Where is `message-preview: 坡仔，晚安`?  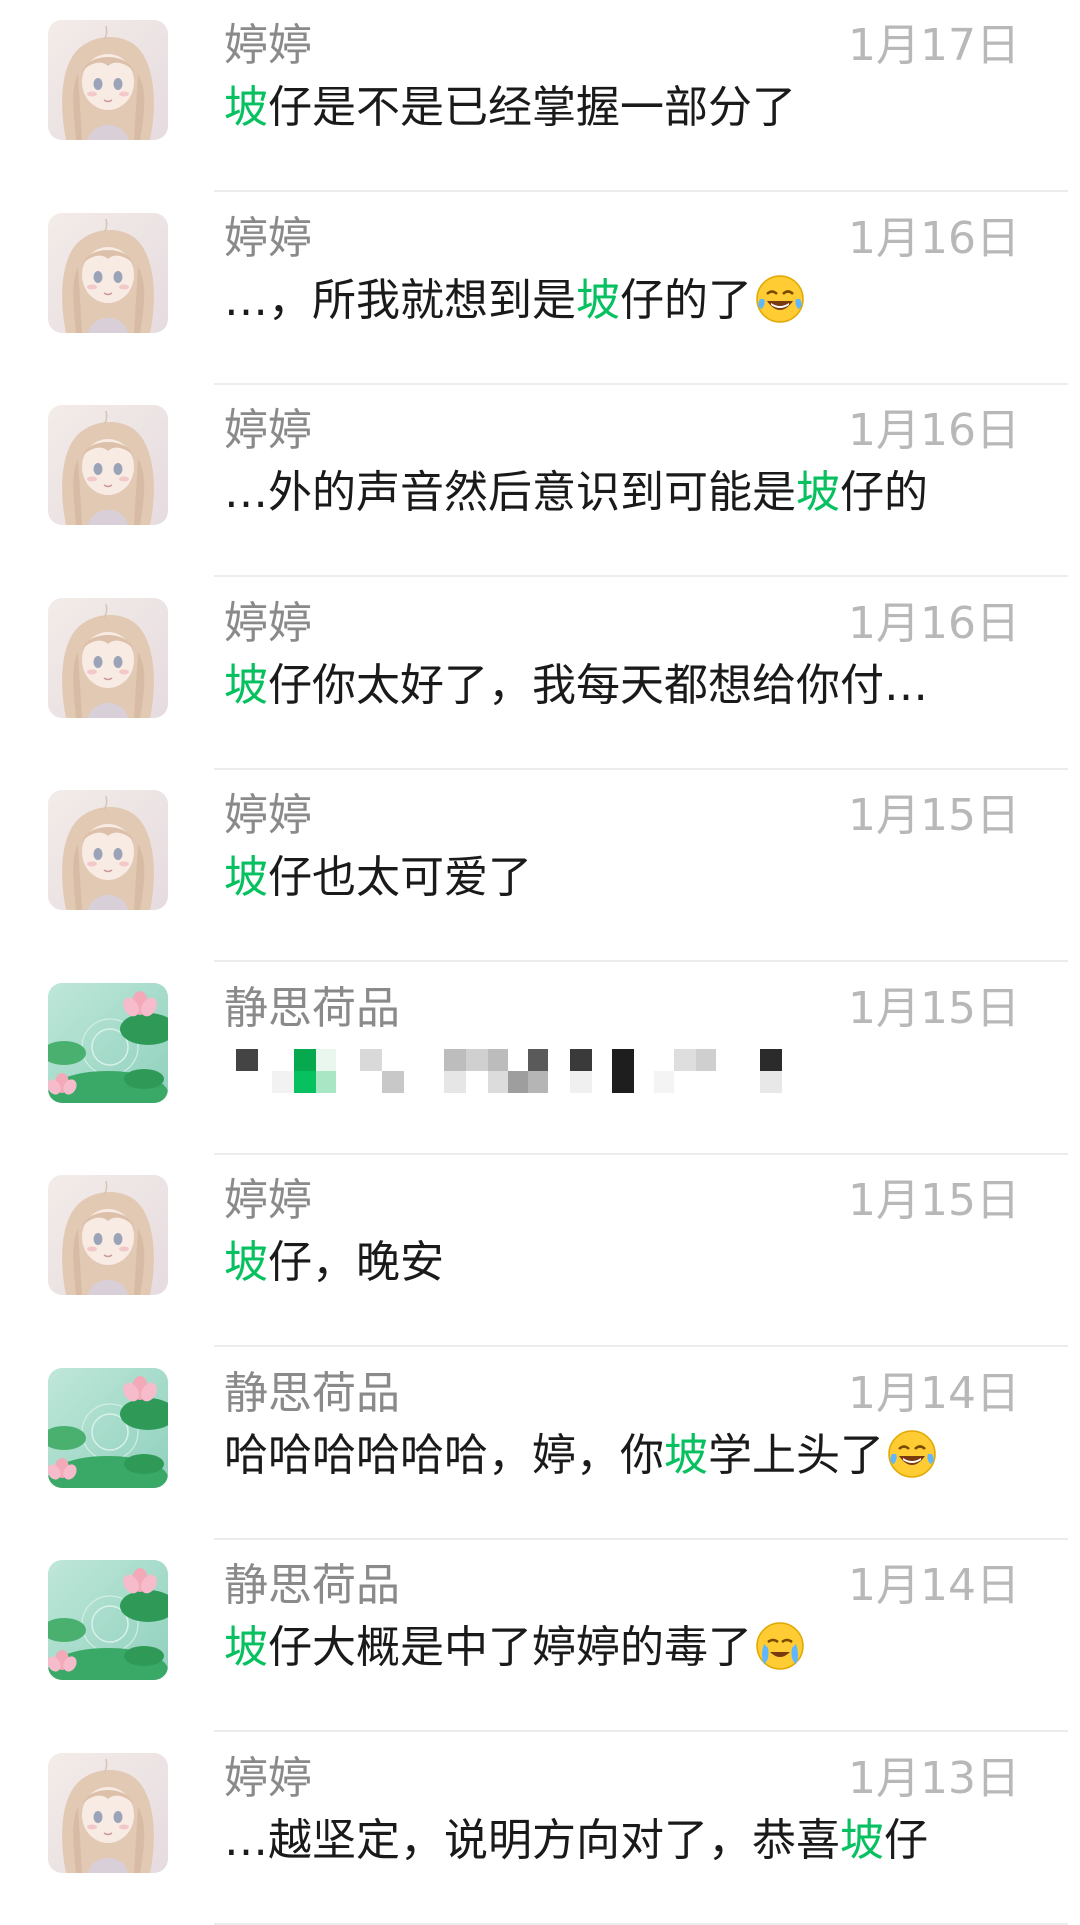 message-preview: 坡仔，晚安 is located at coordinates (624, 1263).